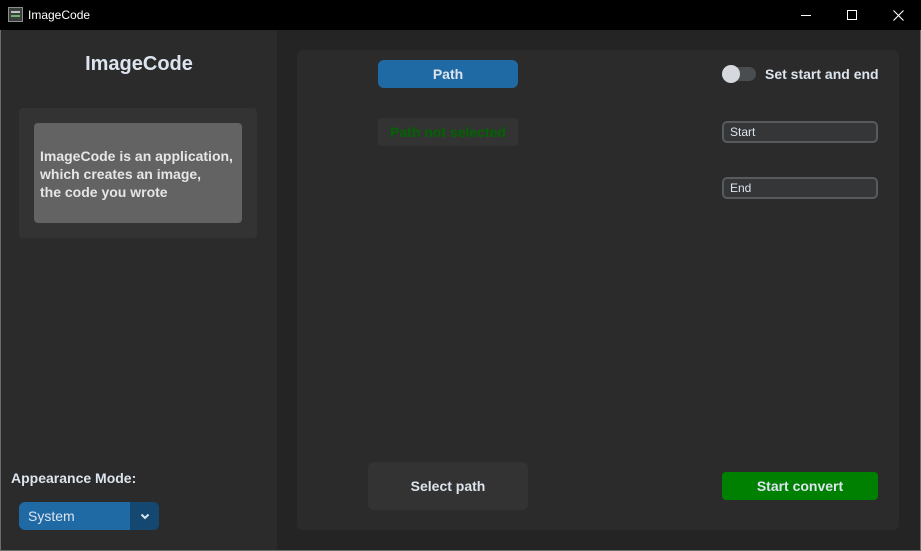 This screenshot has width=921, height=551. I want to click on dropdown-arrow, so click(144, 516).